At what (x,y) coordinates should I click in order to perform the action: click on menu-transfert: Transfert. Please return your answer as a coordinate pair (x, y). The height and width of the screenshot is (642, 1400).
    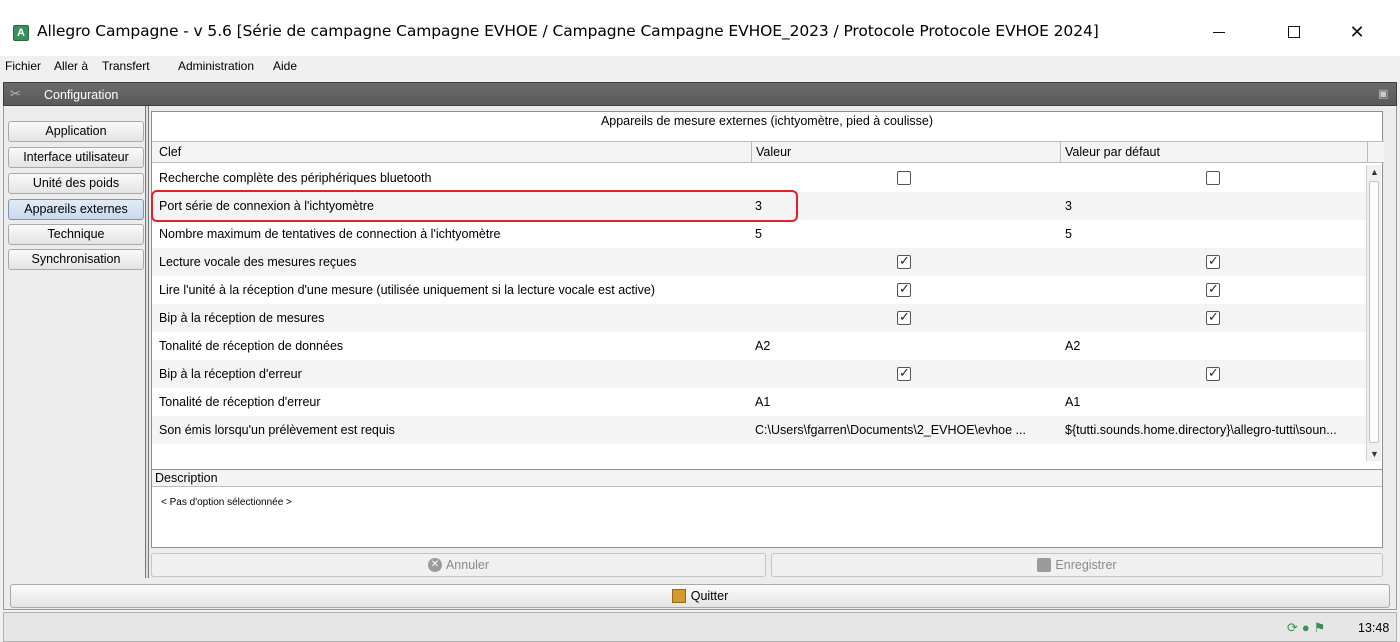
    Looking at the image, I should click on (126, 66).